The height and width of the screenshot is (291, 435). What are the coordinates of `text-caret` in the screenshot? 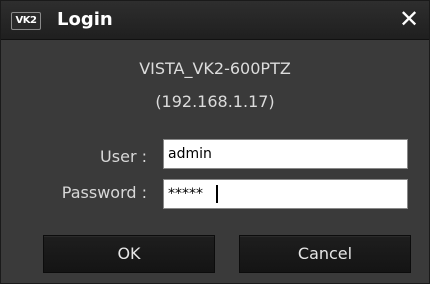 It's located at (217, 194).